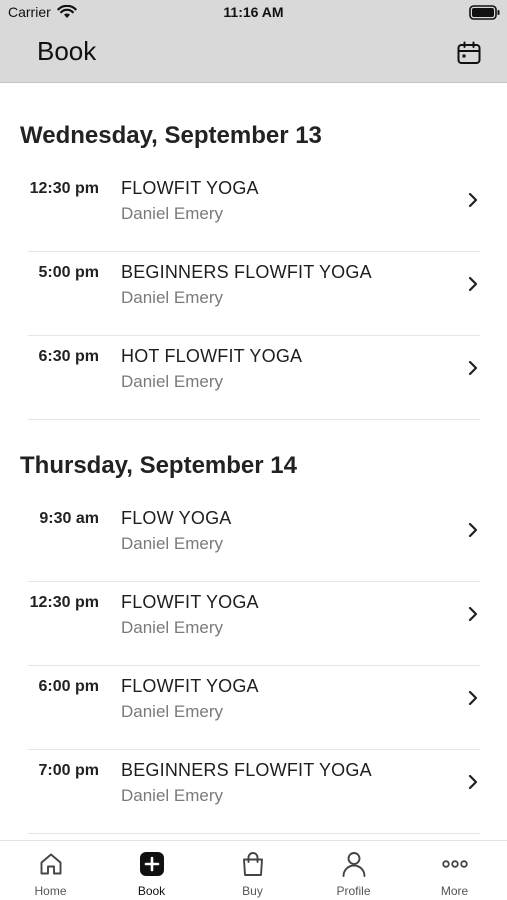 The image size is (507, 900). I want to click on tab-label: Book, so click(151, 891).